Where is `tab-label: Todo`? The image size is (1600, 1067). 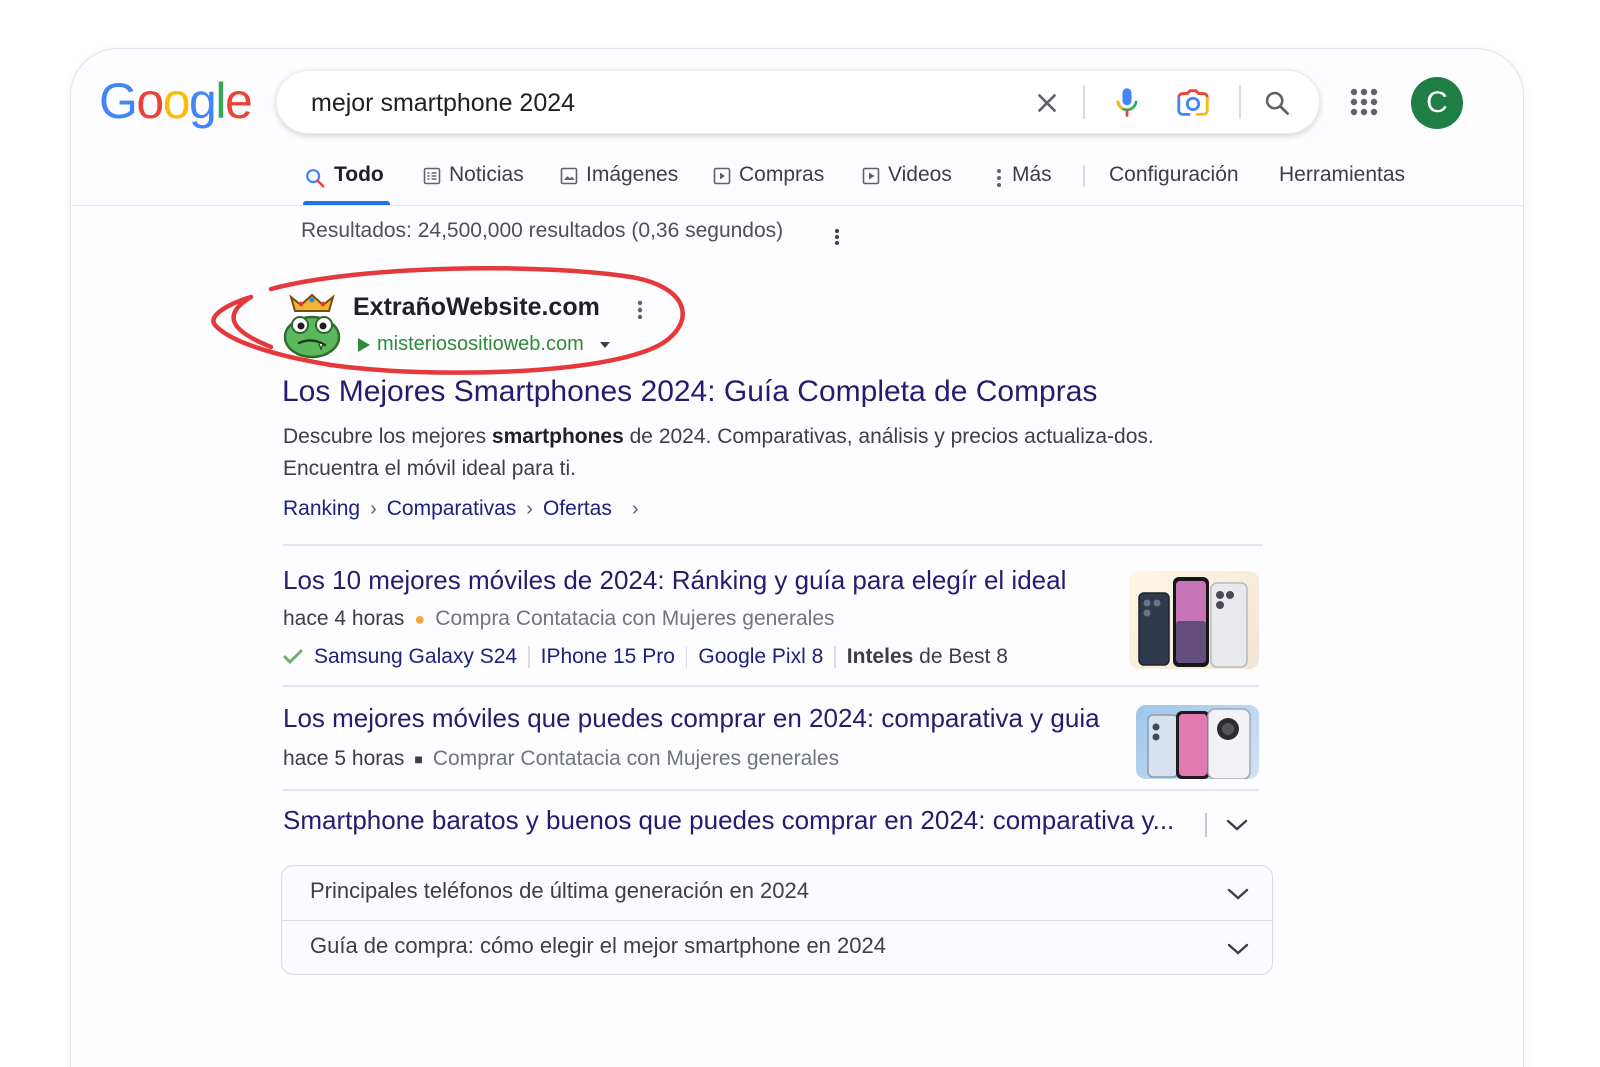 tab-label: Todo is located at coordinates (359, 174).